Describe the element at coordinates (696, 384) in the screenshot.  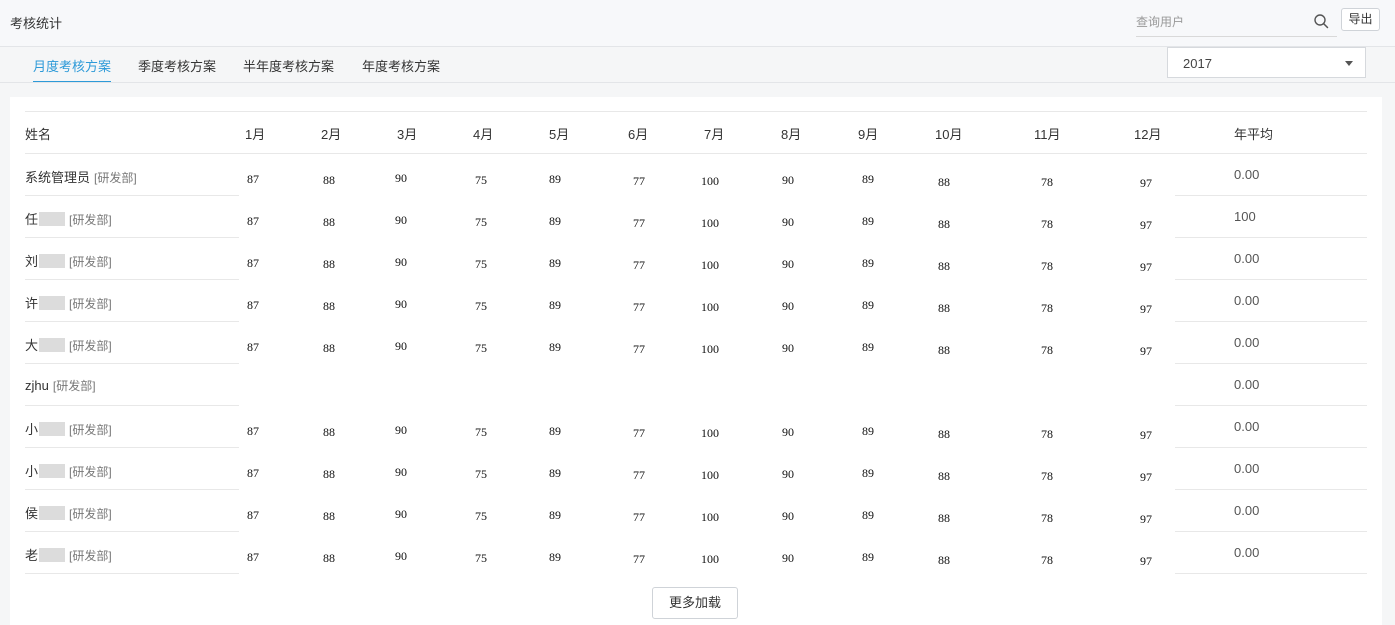
I see `table-row: zjhu [研发部] 0.00` at that location.